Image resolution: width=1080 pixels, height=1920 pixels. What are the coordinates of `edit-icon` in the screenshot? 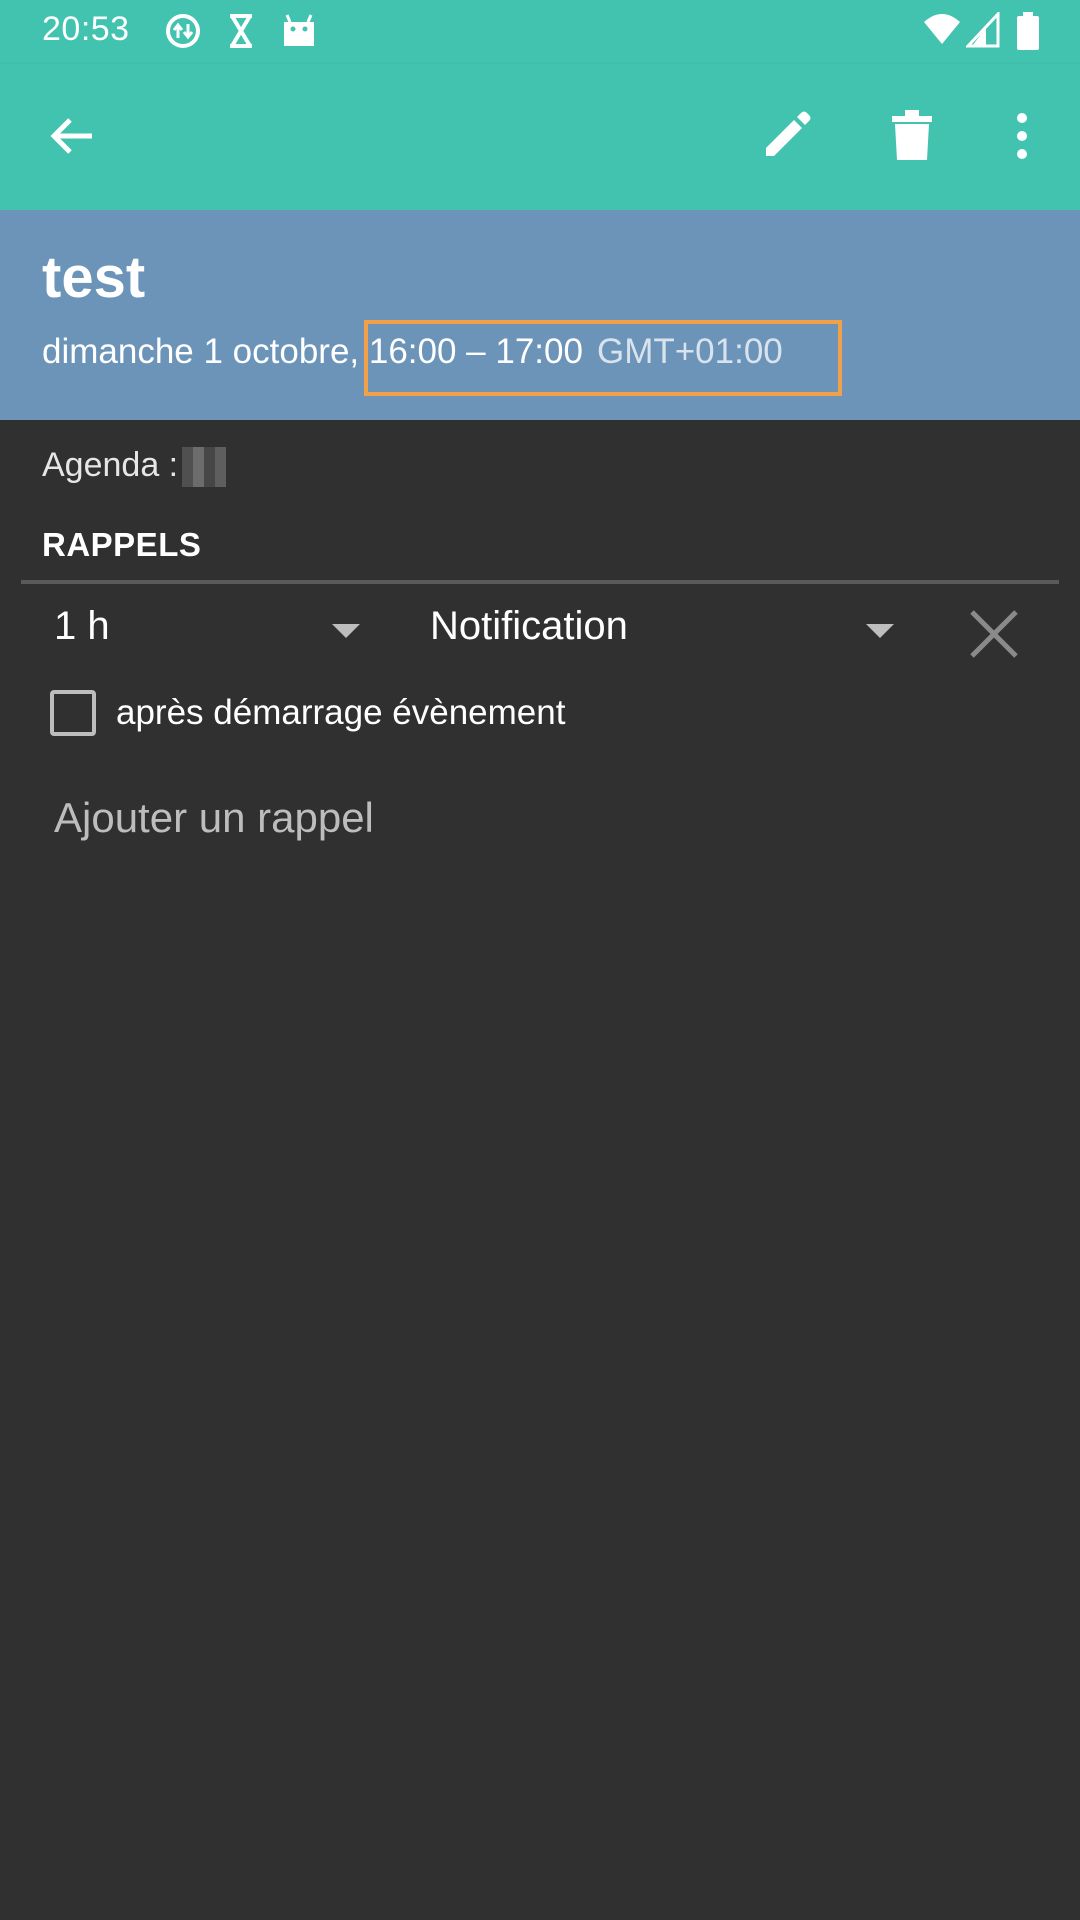 It's located at (786, 138).